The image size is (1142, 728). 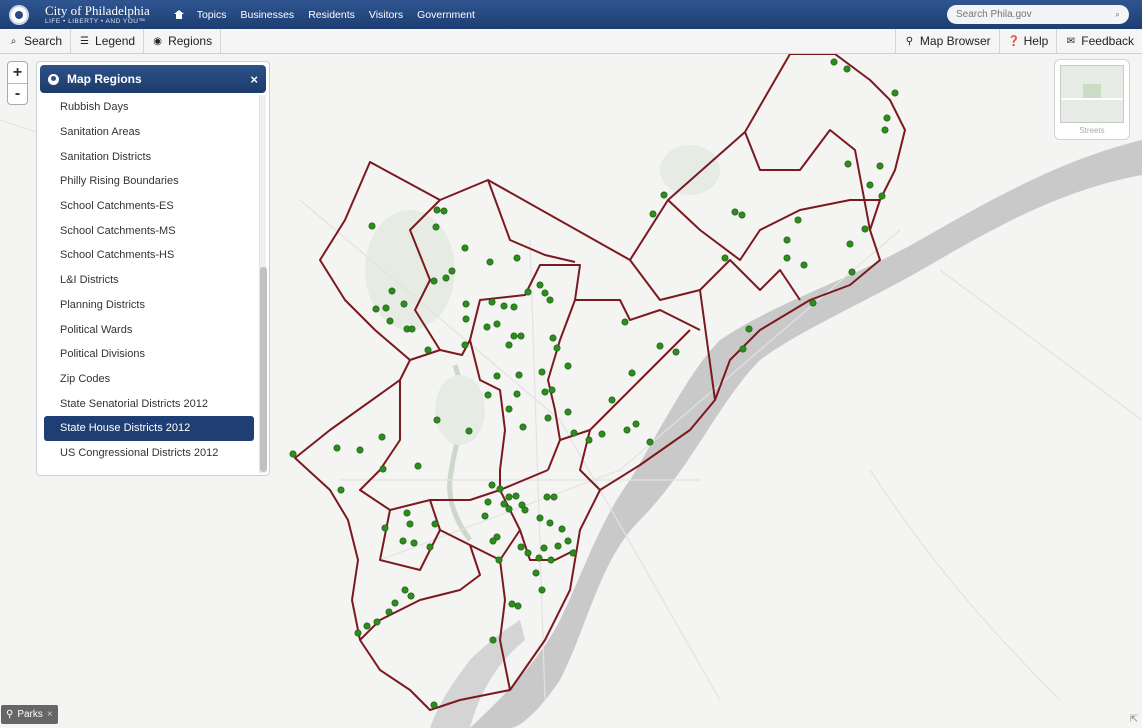 What do you see at coordinates (386, 15) in the screenshot?
I see `nav-visitors: Visitors` at bounding box center [386, 15].